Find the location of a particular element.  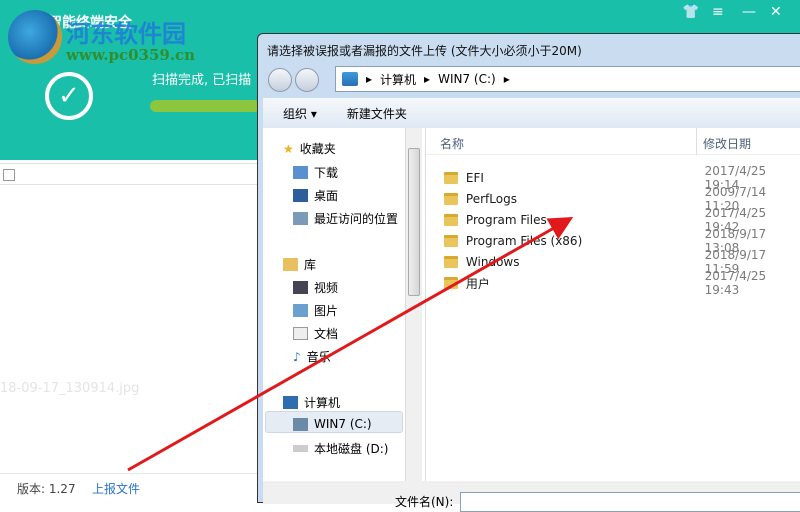

version-label: 版本: 1.27 is located at coordinates (46, 489).